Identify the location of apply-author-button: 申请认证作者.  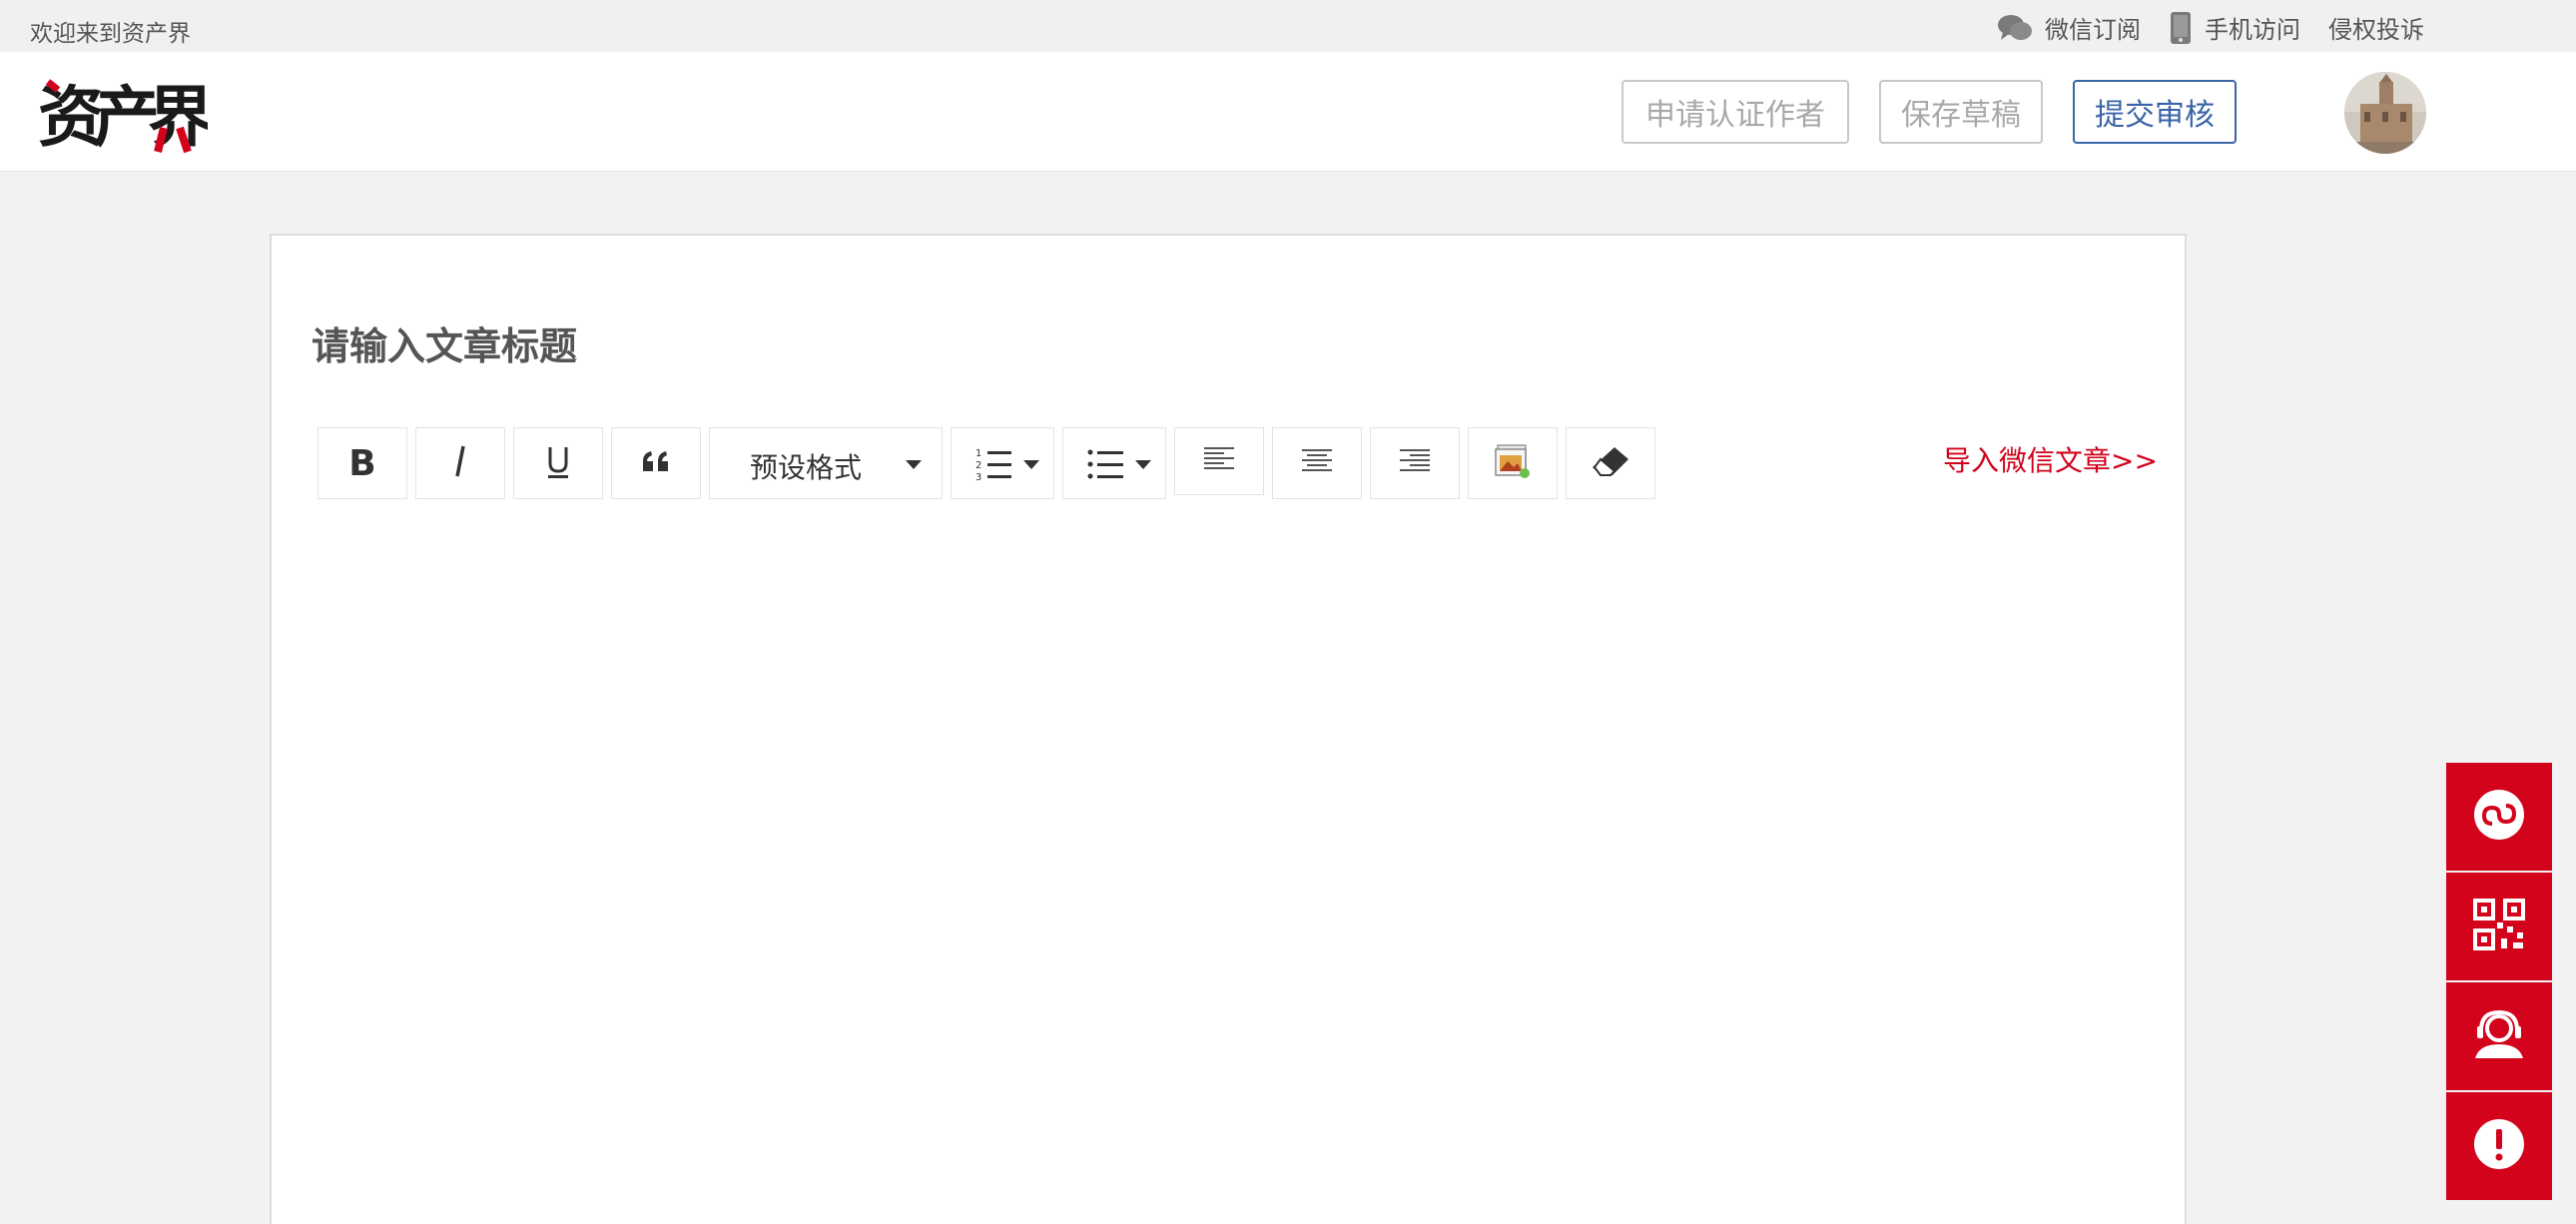
(1735, 112).